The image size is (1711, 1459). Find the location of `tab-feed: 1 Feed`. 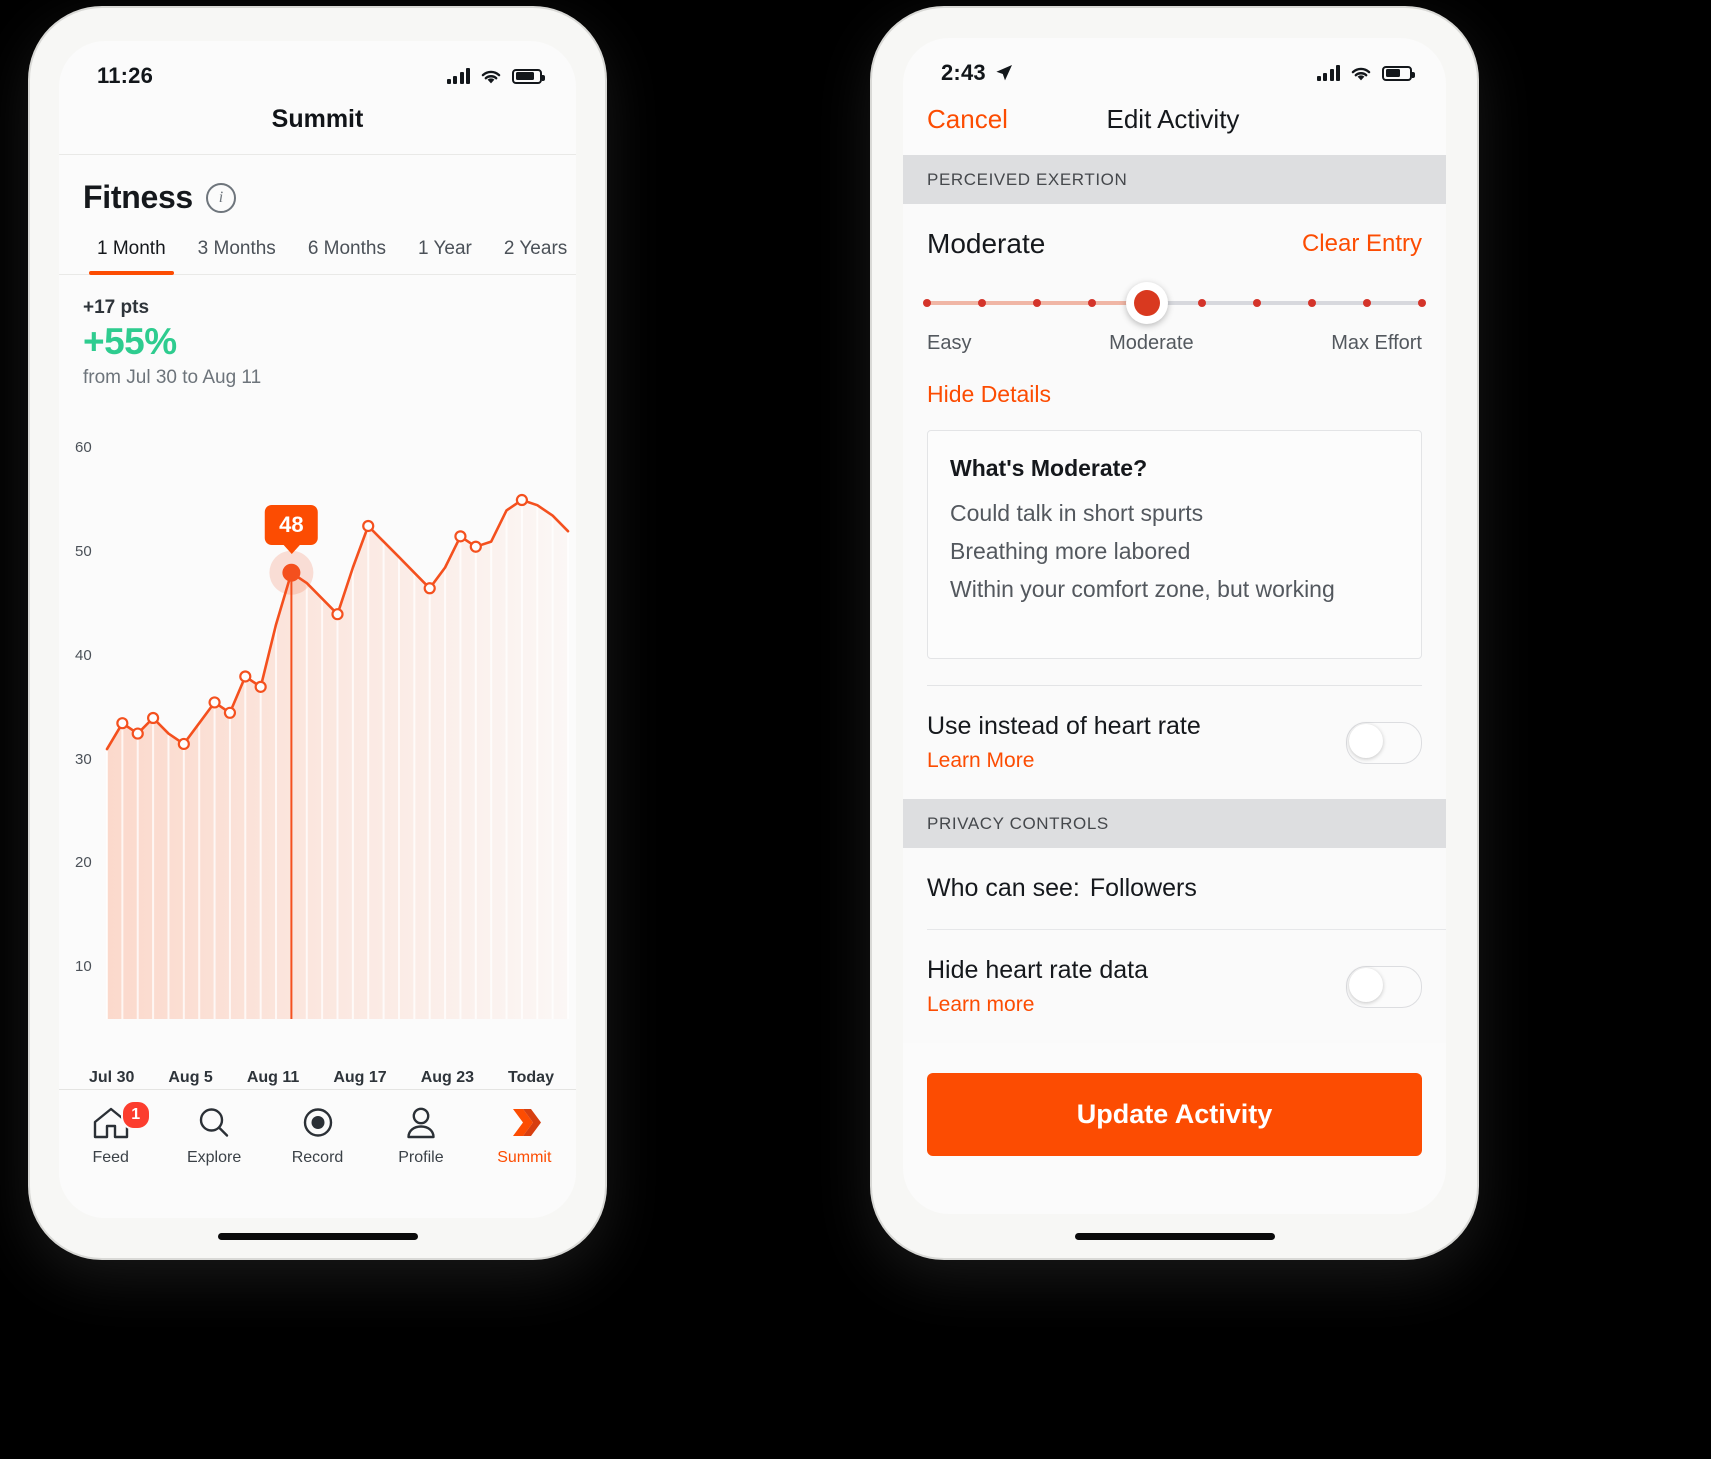

tab-feed: 1 Feed is located at coordinates (110, 1133).